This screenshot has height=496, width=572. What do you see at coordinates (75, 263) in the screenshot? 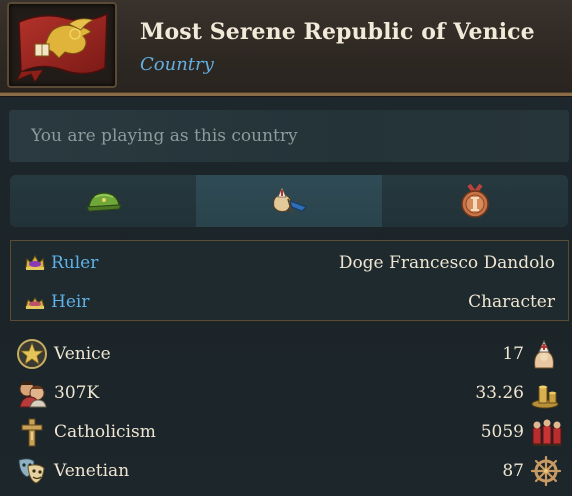
I see `ruler-label: Ruler` at bounding box center [75, 263].